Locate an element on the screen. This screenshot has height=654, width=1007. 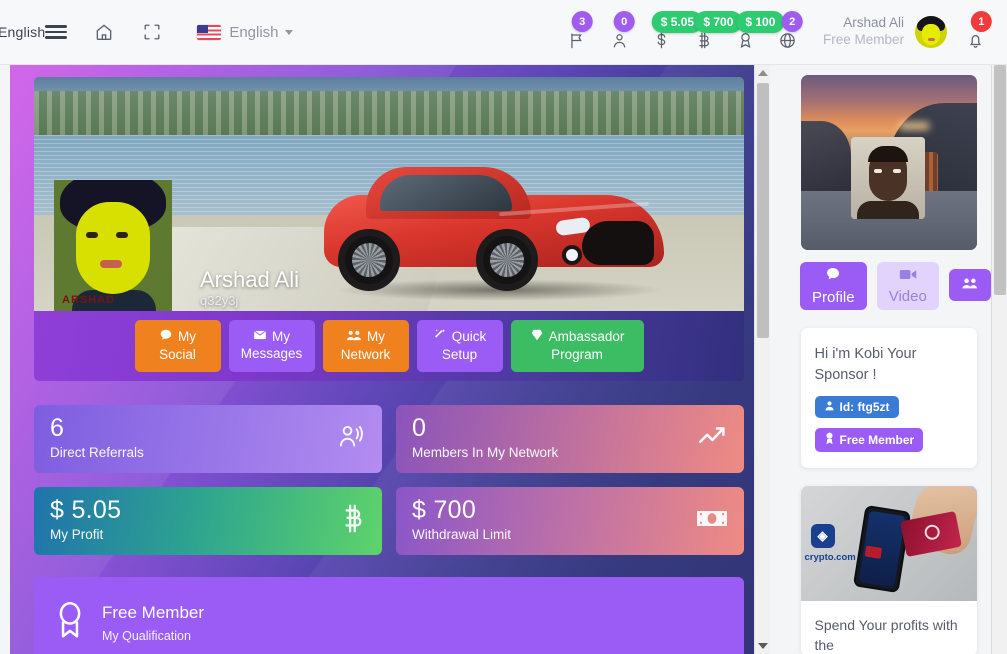
promo-brand: crypto.com is located at coordinates (830, 558).